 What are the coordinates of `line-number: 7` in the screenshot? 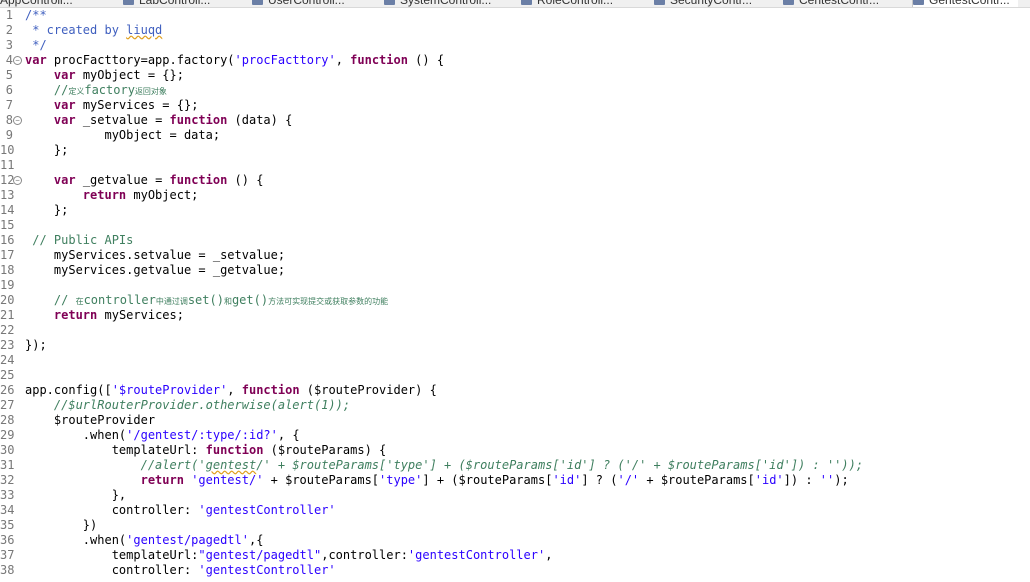 It's located at (9, 105).